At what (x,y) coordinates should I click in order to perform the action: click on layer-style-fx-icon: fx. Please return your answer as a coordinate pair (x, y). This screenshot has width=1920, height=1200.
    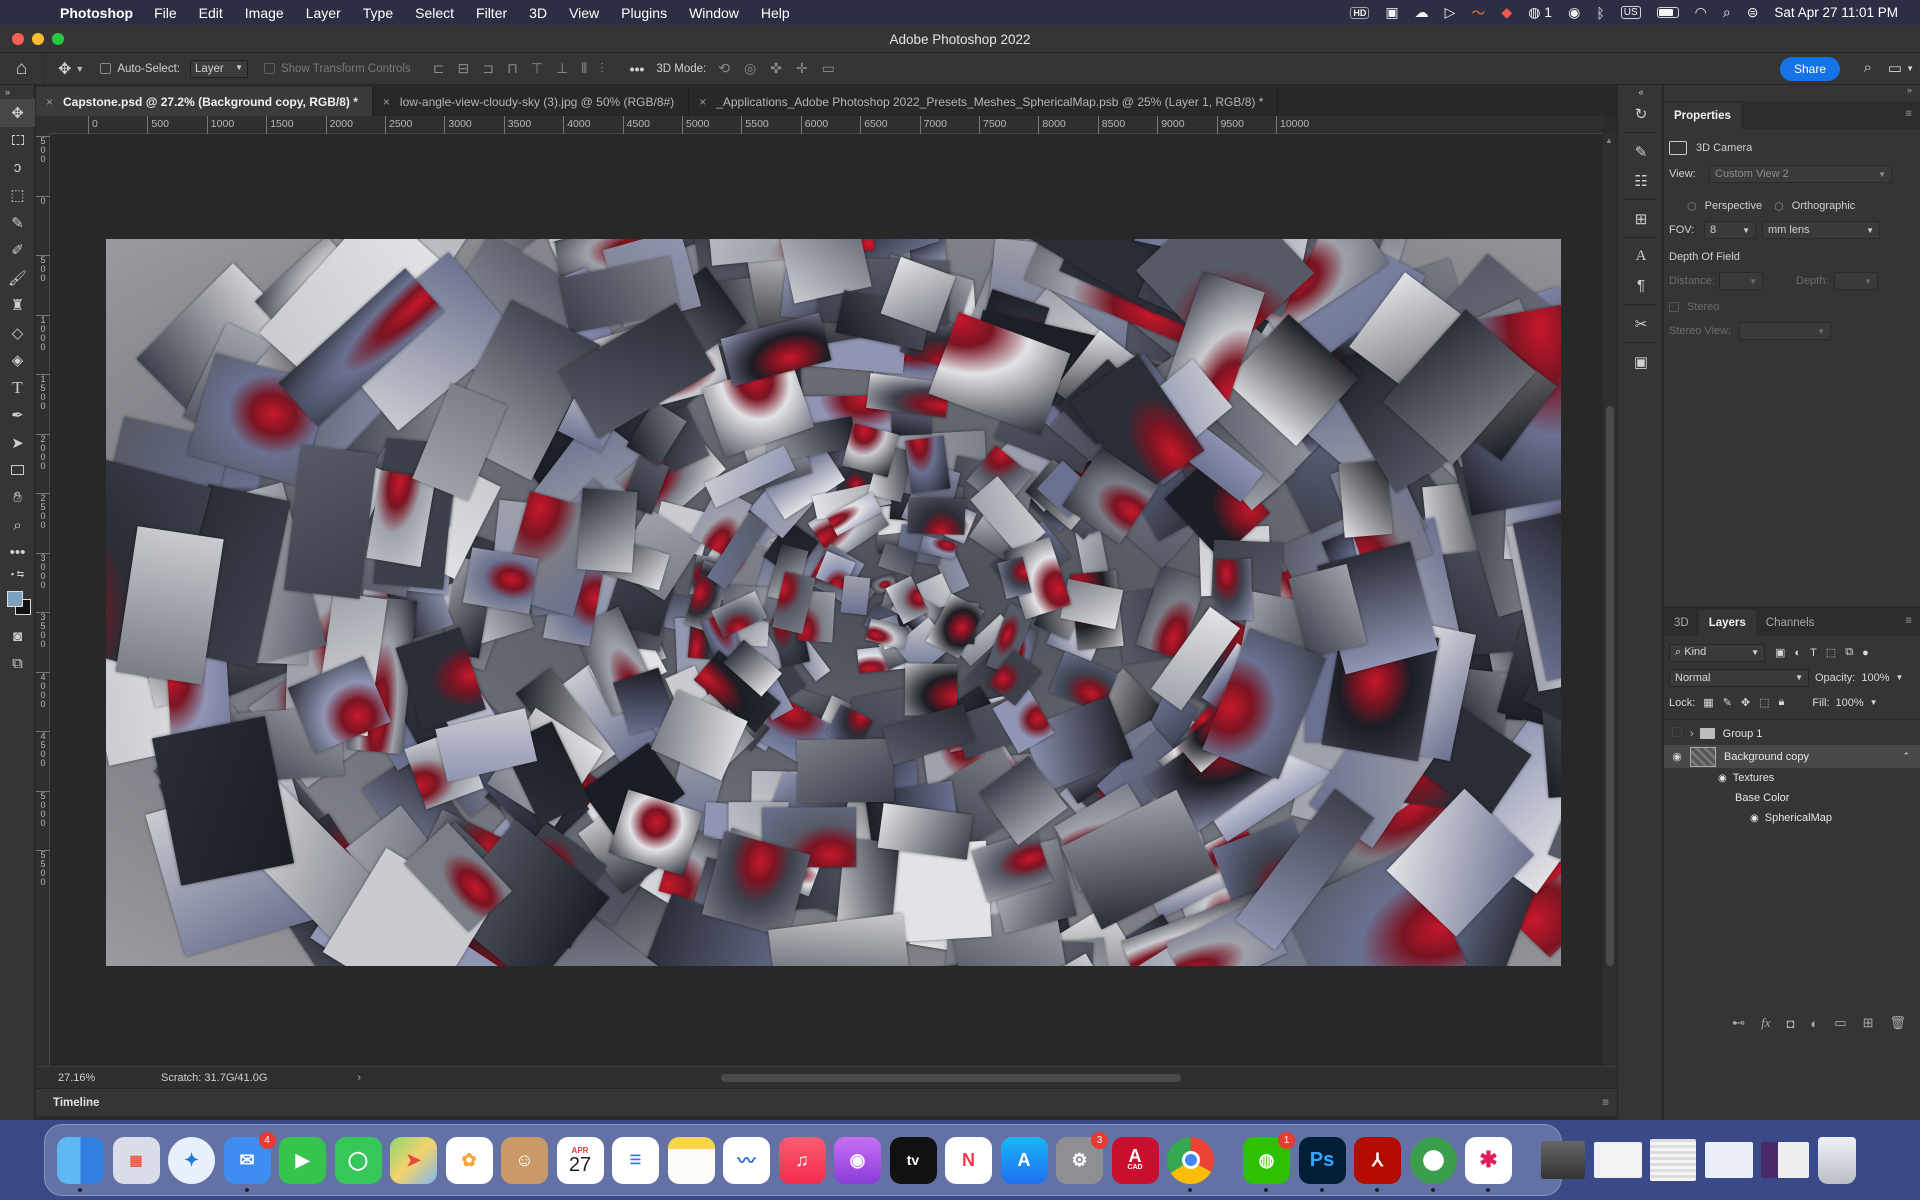
    Looking at the image, I should click on (1765, 1023).